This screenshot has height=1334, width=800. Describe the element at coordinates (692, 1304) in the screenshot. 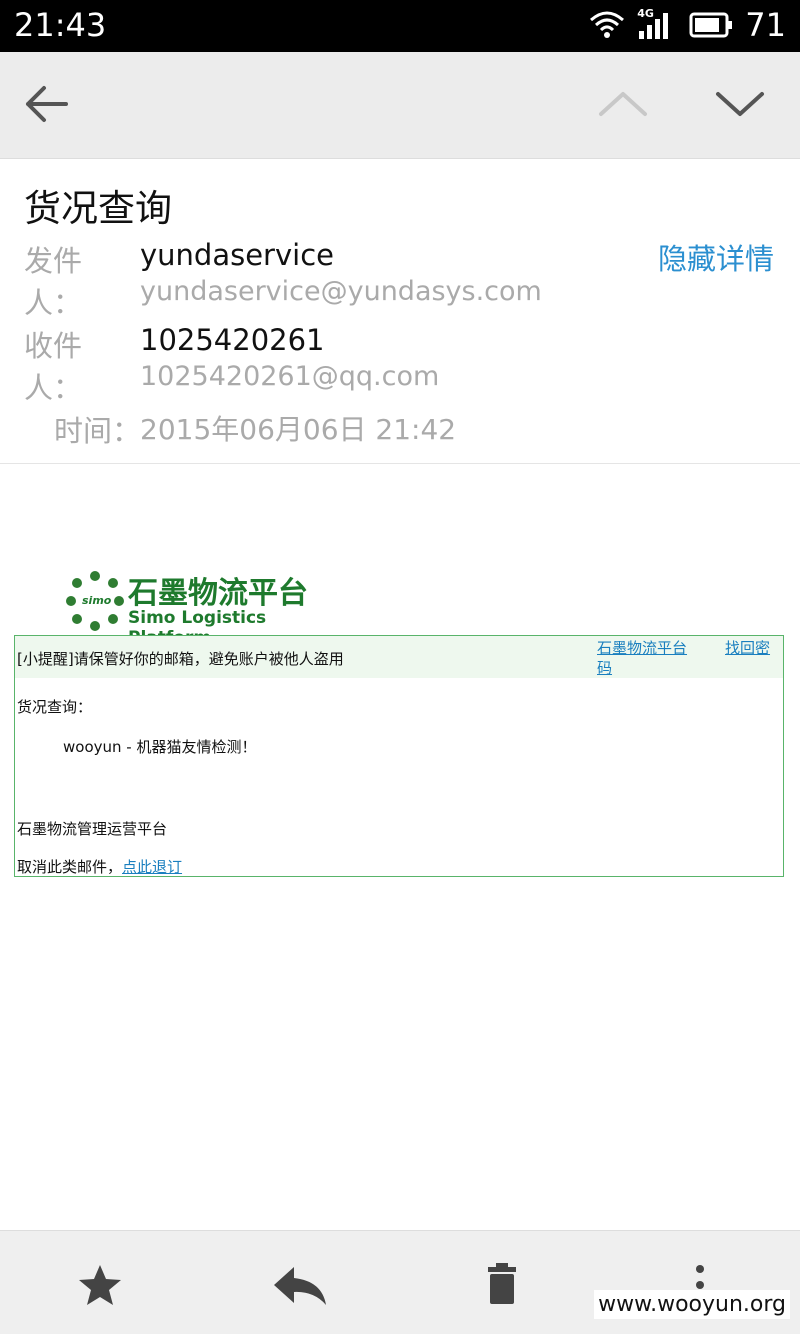

I see `watermark: www.wooyun.org` at that location.